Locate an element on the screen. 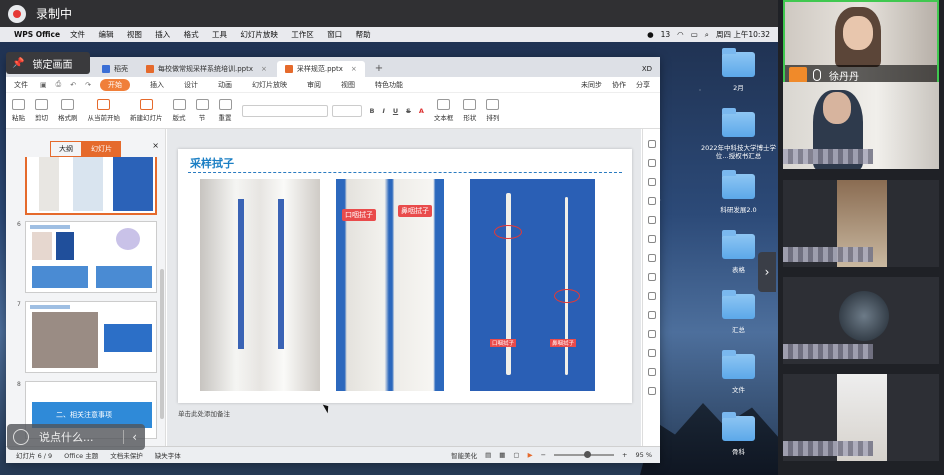  menubar-item: 格式 is located at coordinates (191, 34).